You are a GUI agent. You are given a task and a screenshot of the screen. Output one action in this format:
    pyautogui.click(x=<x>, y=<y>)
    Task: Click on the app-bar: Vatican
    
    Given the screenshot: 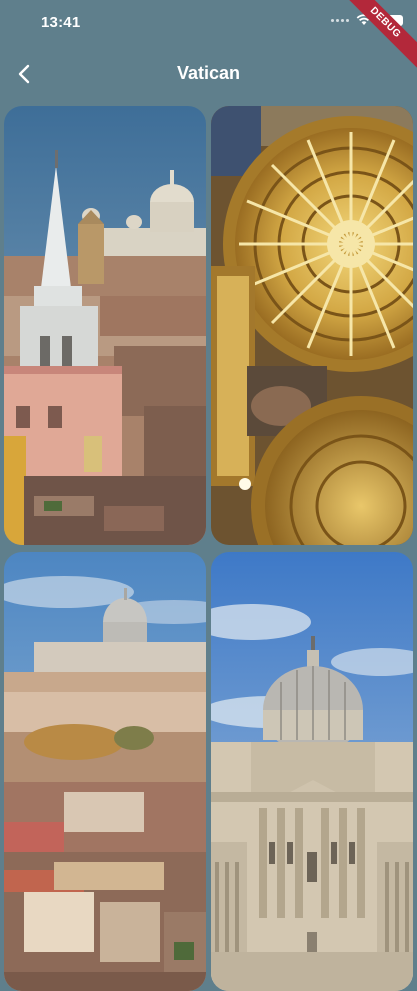 What is the action you would take?
    pyautogui.click(x=208, y=74)
    